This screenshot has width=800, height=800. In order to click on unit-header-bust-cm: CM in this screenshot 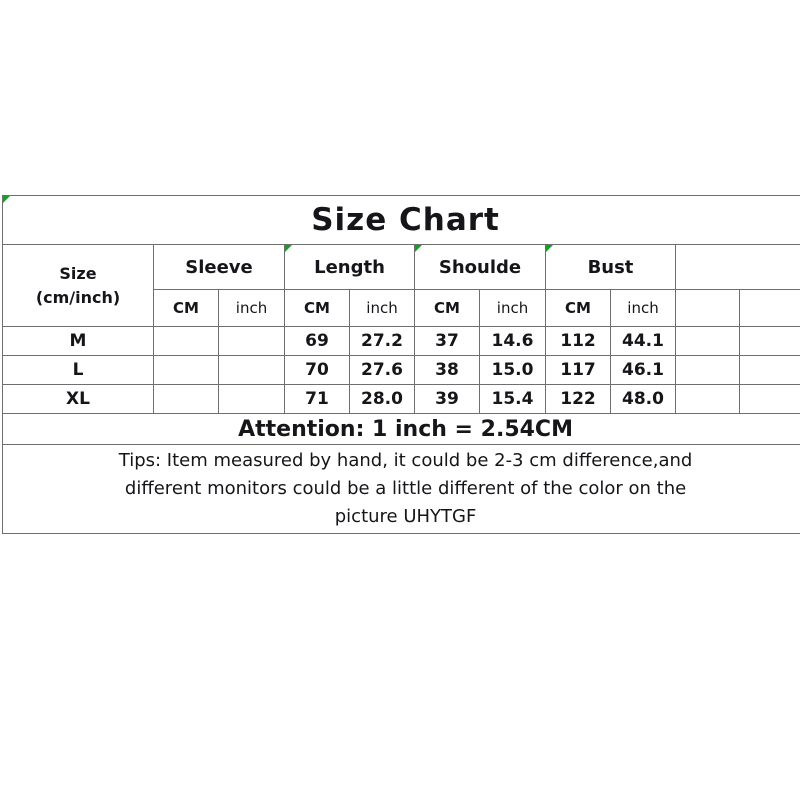, I will do `click(578, 308)`.